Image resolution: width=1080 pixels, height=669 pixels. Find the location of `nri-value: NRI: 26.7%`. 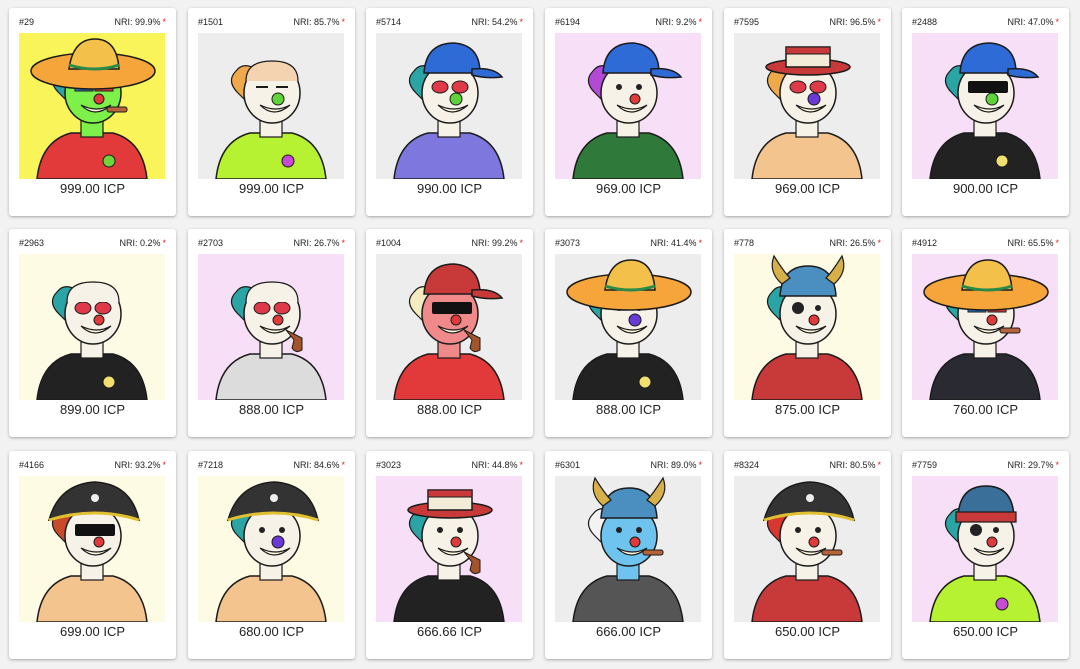

nri-value: NRI: 26.7% is located at coordinates (316, 243).